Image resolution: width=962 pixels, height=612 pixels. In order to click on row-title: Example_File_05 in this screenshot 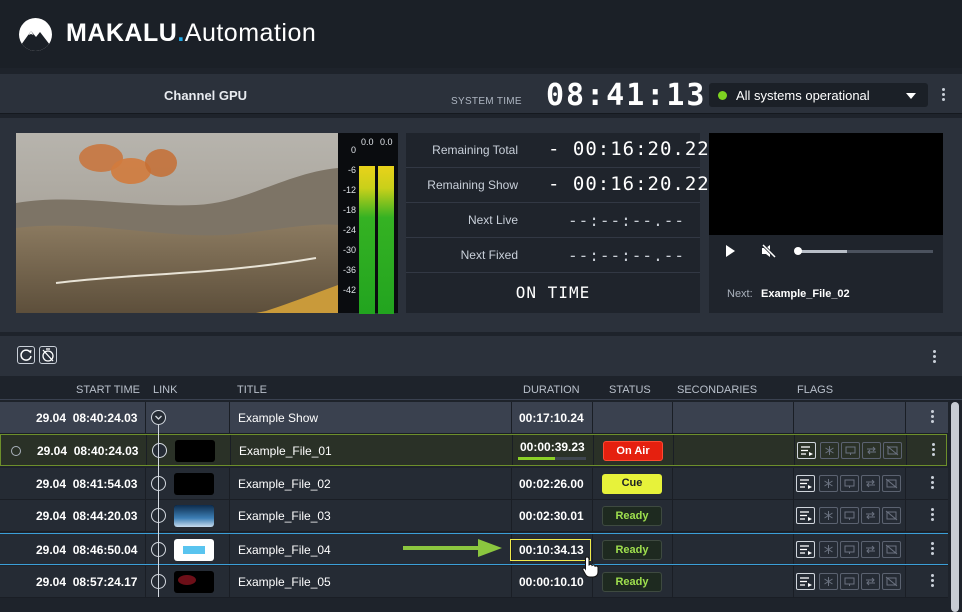, I will do `click(284, 582)`.